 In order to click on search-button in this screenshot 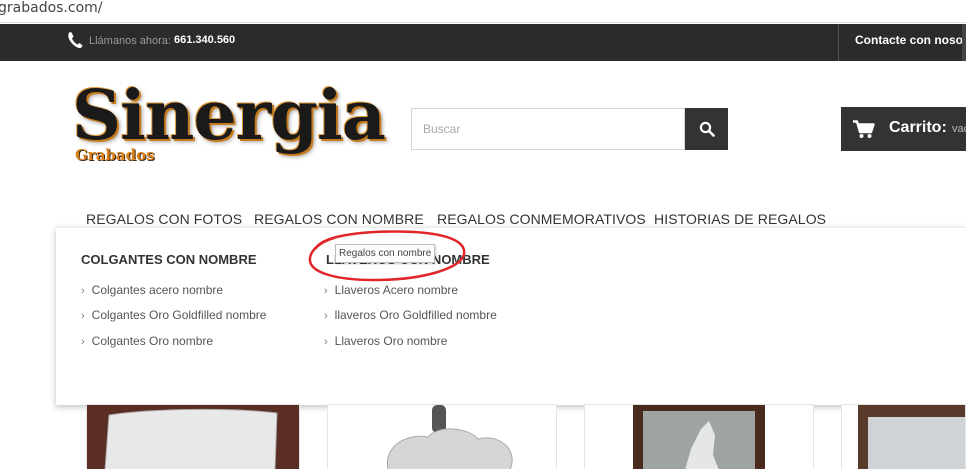, I will do `click(706, 129)`.